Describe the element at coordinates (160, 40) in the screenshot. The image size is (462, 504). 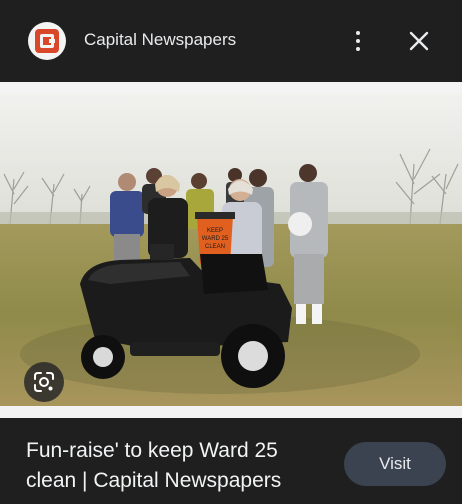
I see `source-name: Capital Newspapers` at that location.